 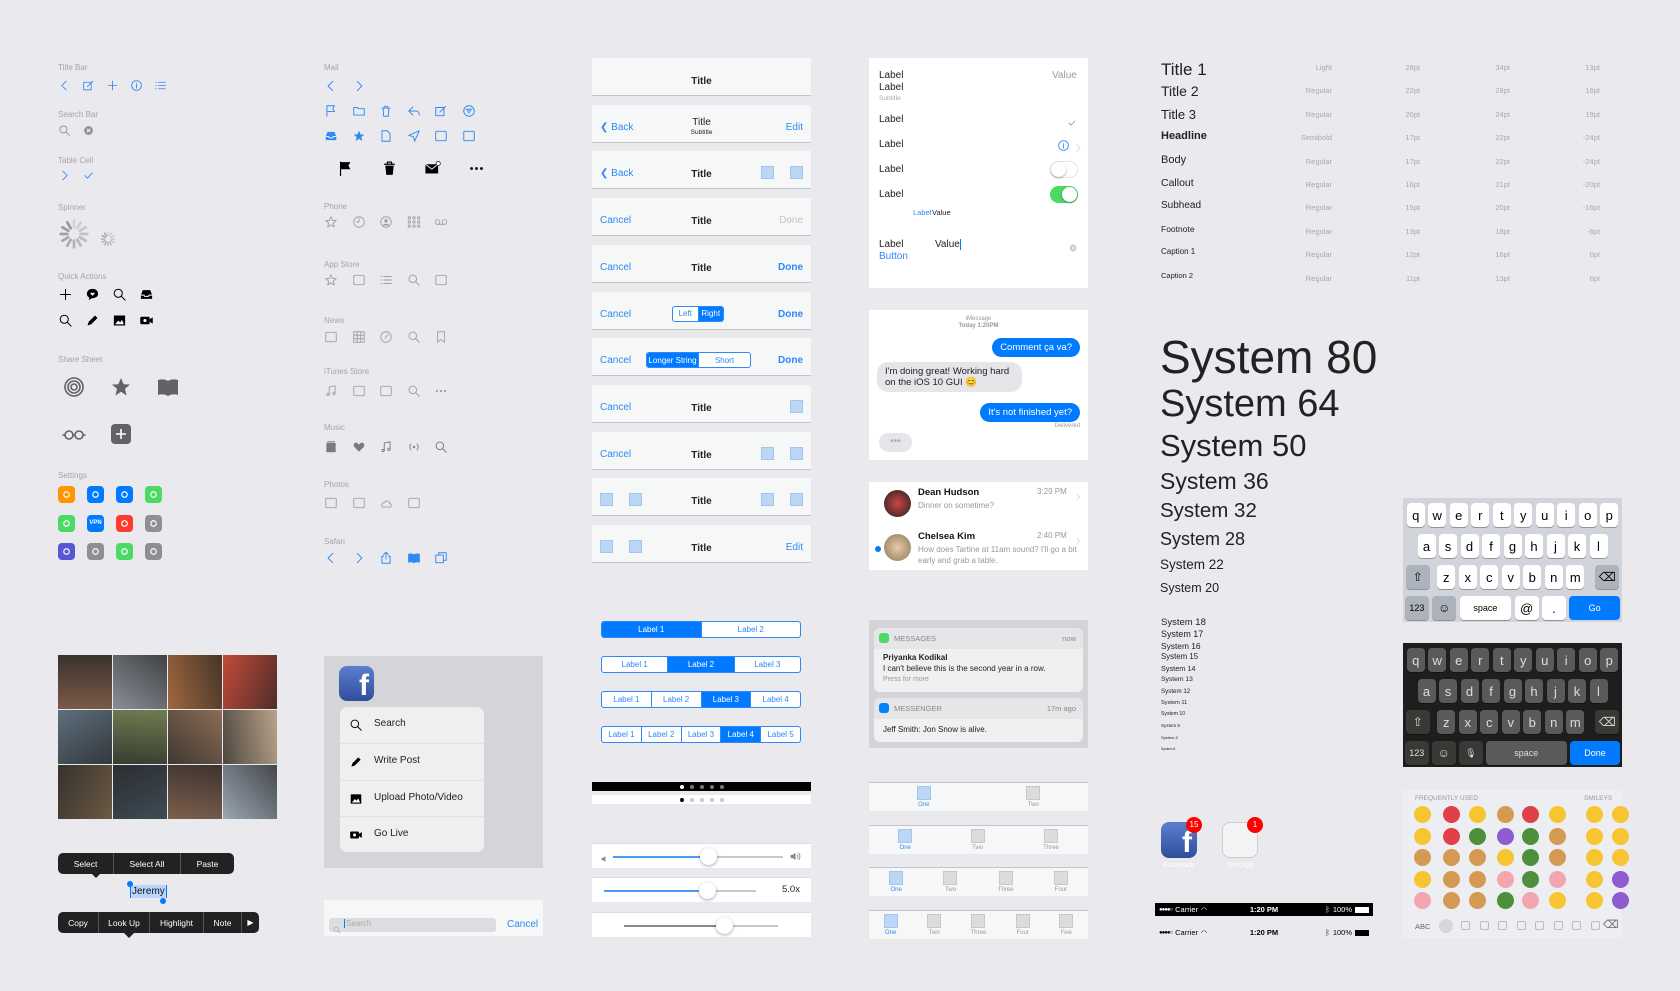 I want to click on key-d: d, so click(x=1469, y=546).